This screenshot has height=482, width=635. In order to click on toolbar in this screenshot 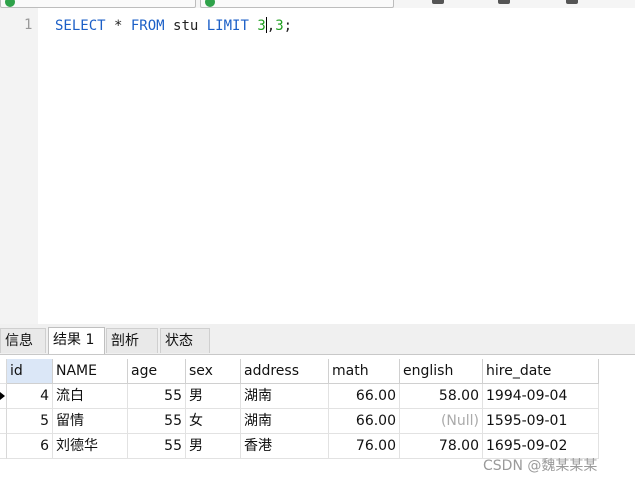, I will do `click(317, 4)`.